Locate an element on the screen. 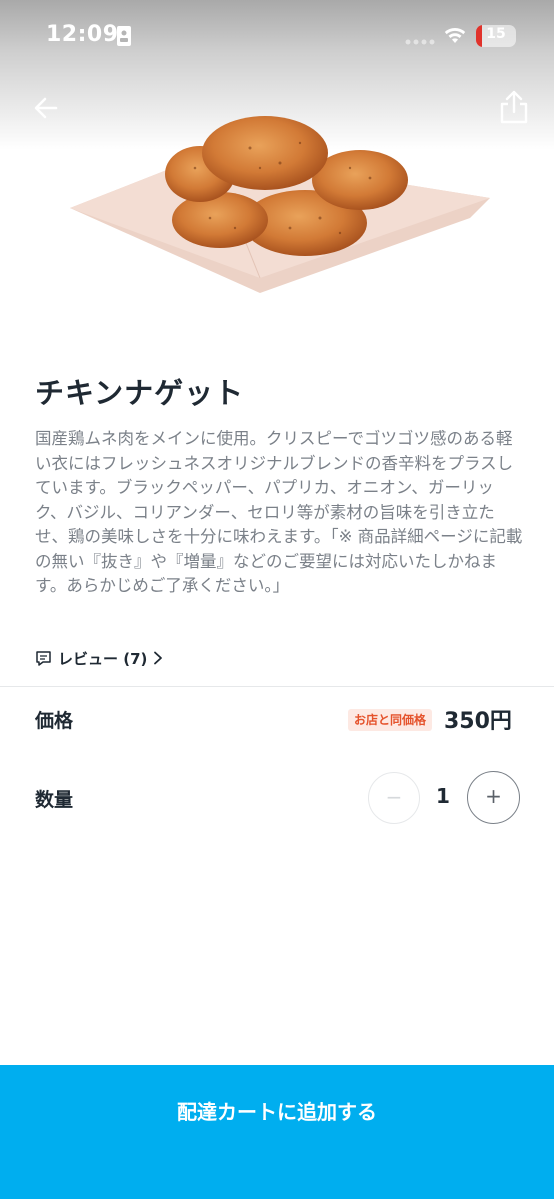 Image resolution: width=554 pixels, height=1199 pixels. status-bar: 12:09 15 is located at coordinates (277, 36).